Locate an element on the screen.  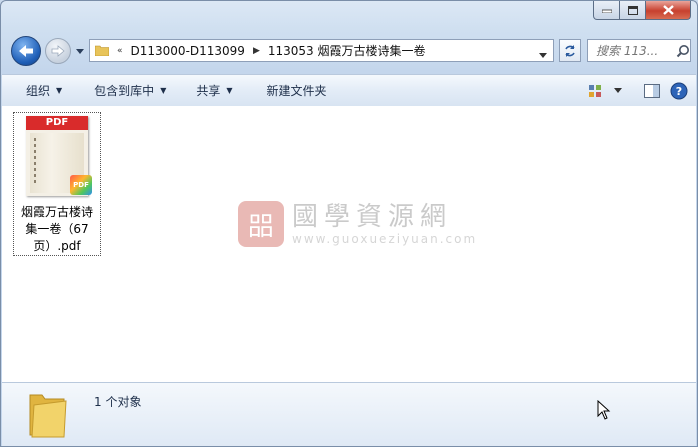
caption-buttons is located at coordinates (642, 10).